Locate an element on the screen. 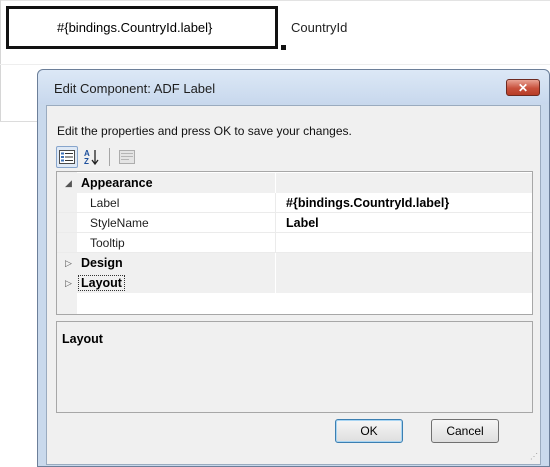 This screenshot has width=550, height=467. focused-category-label: Layout is located at coordinates (101, 283).